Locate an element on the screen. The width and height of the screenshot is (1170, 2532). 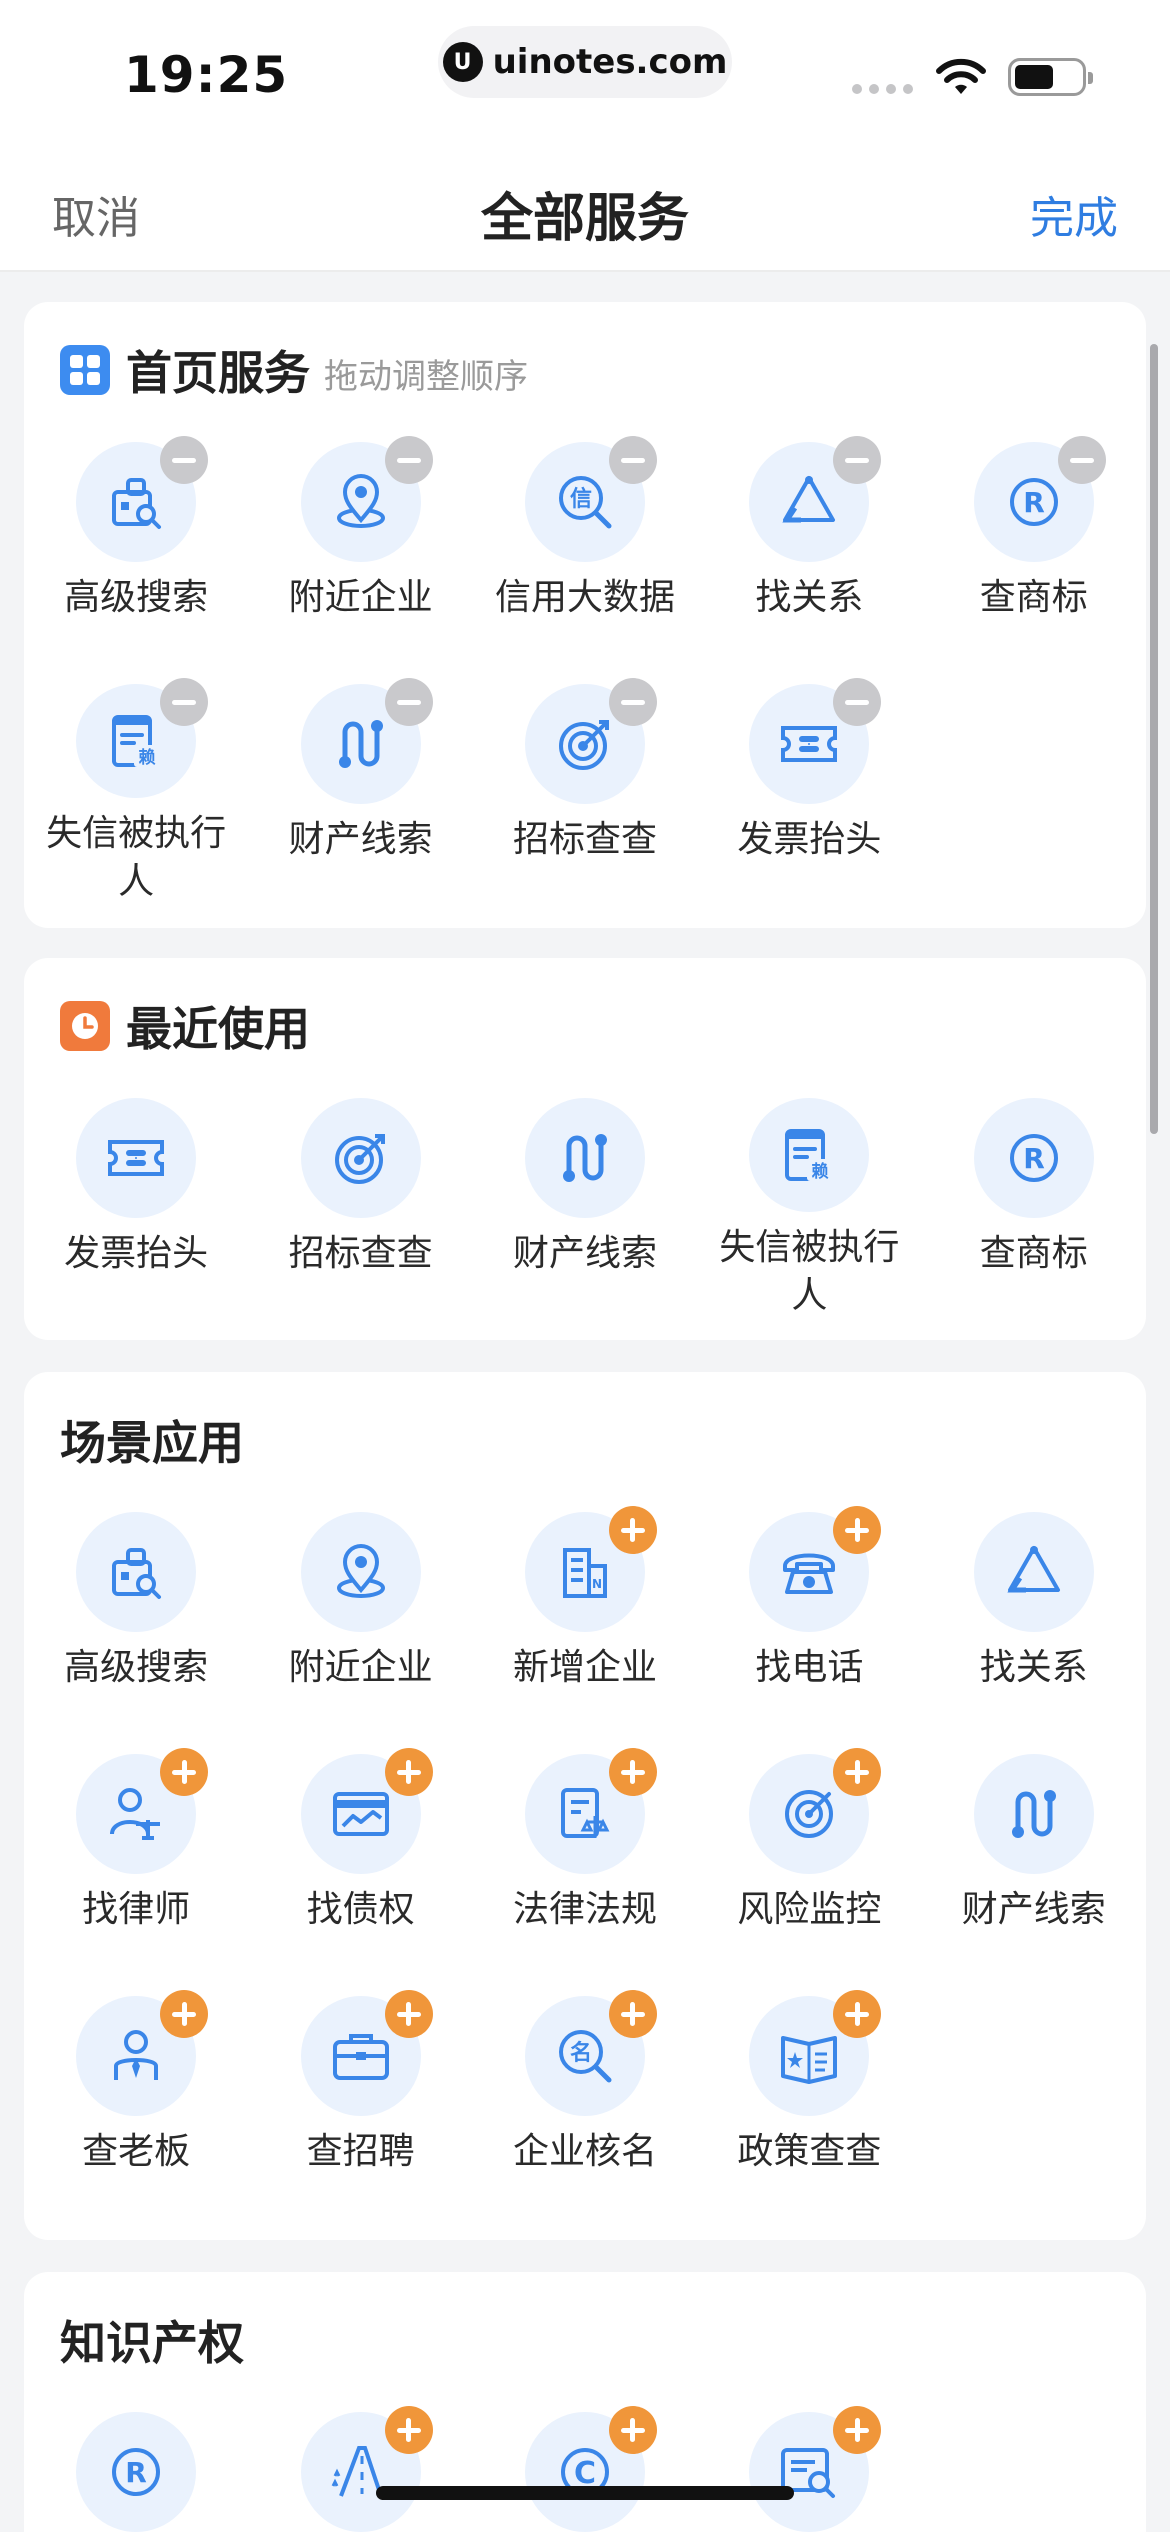
nav-bar: 取消 全部服务 完成 is located at coordinates (585, 206).